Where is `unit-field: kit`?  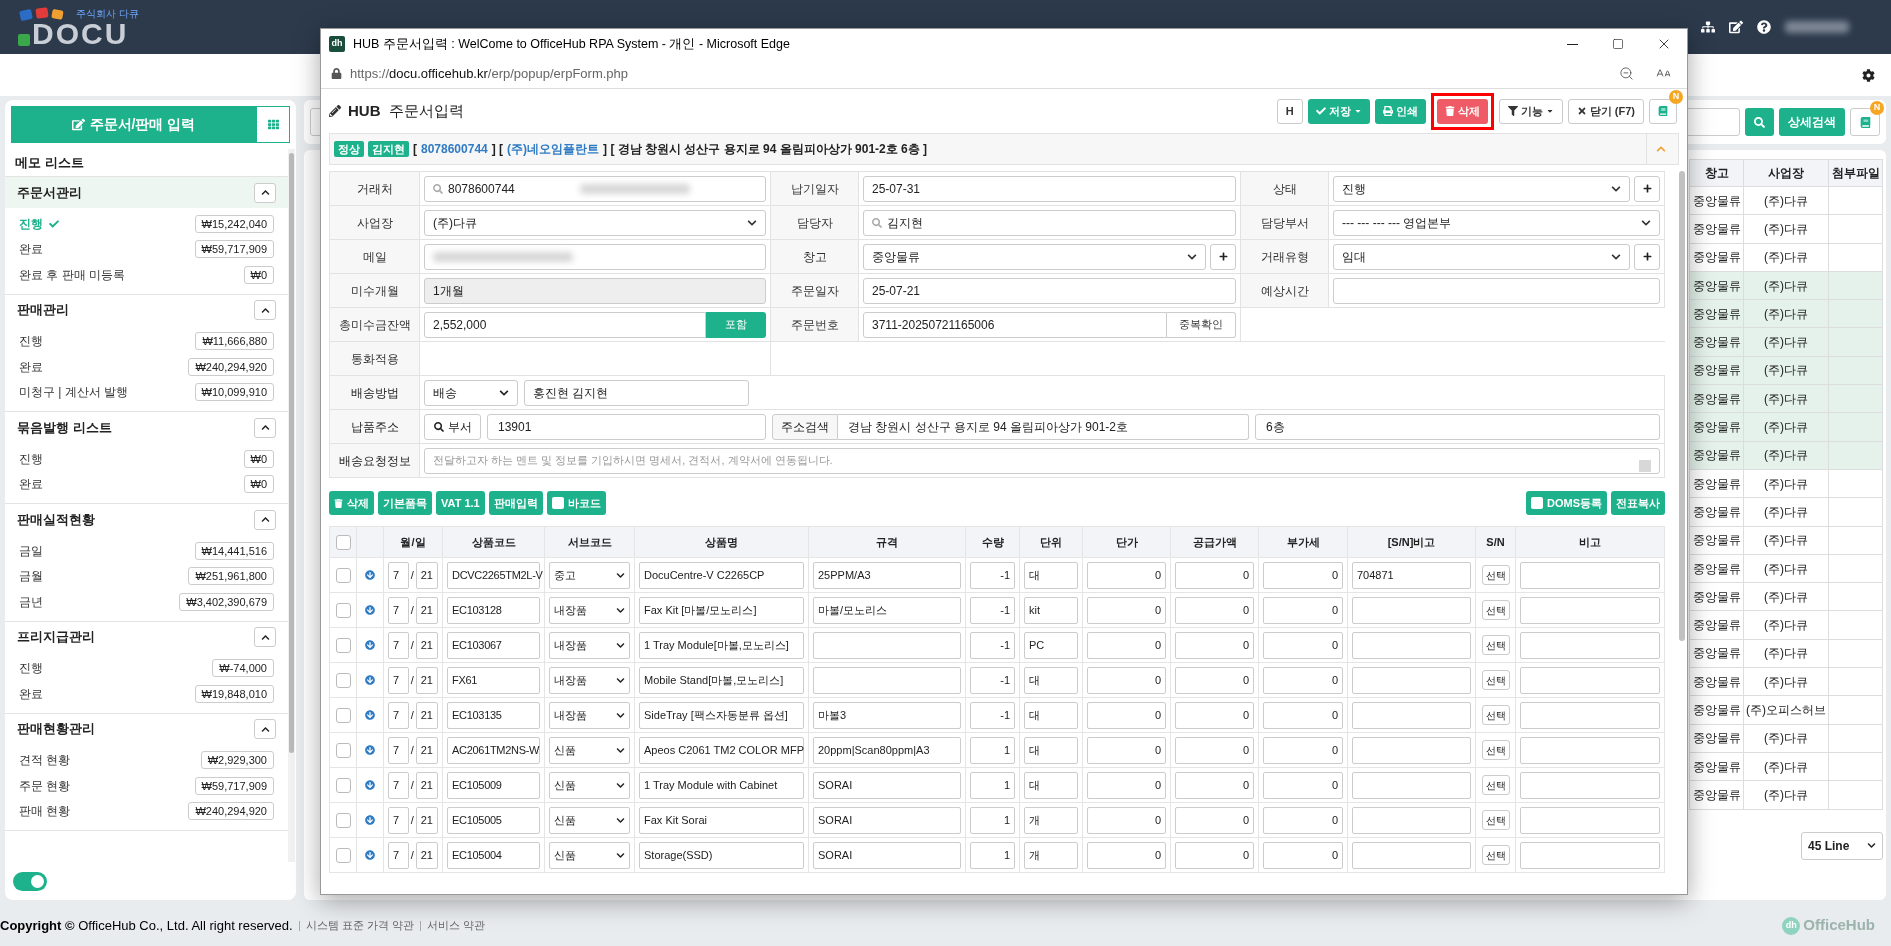 unit-field: kit is located at coordinates (1051, 610).